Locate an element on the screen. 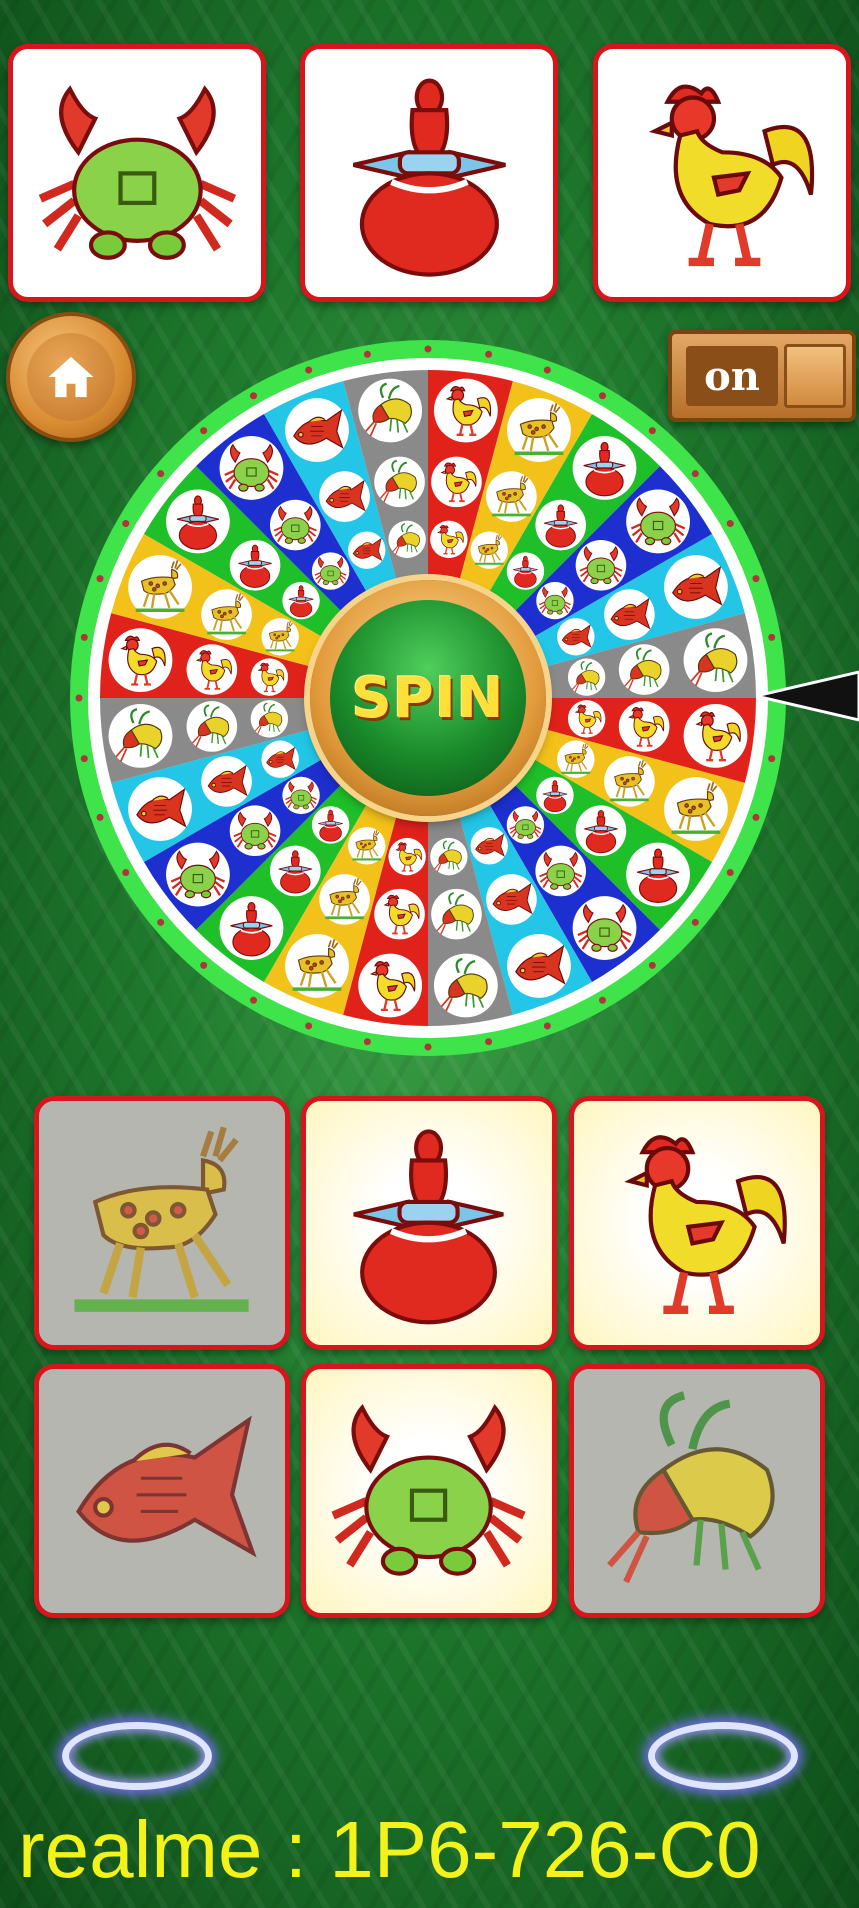 The width and height of the screenshot is (859, 1908). fish-icon is located at coordinates (161, 1490).